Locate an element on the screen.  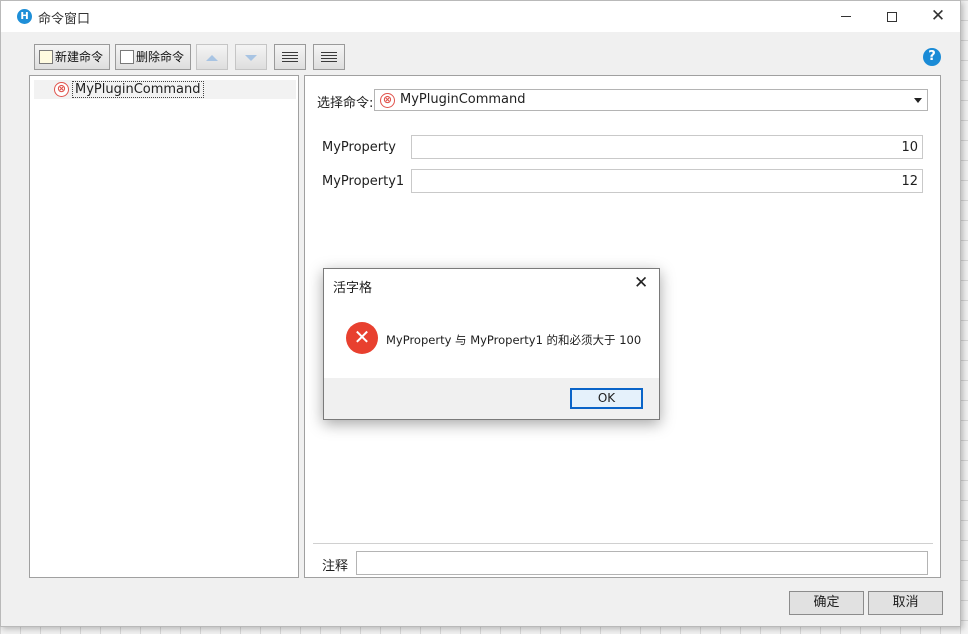
new-command-icon is located at coordinates (46, 57).